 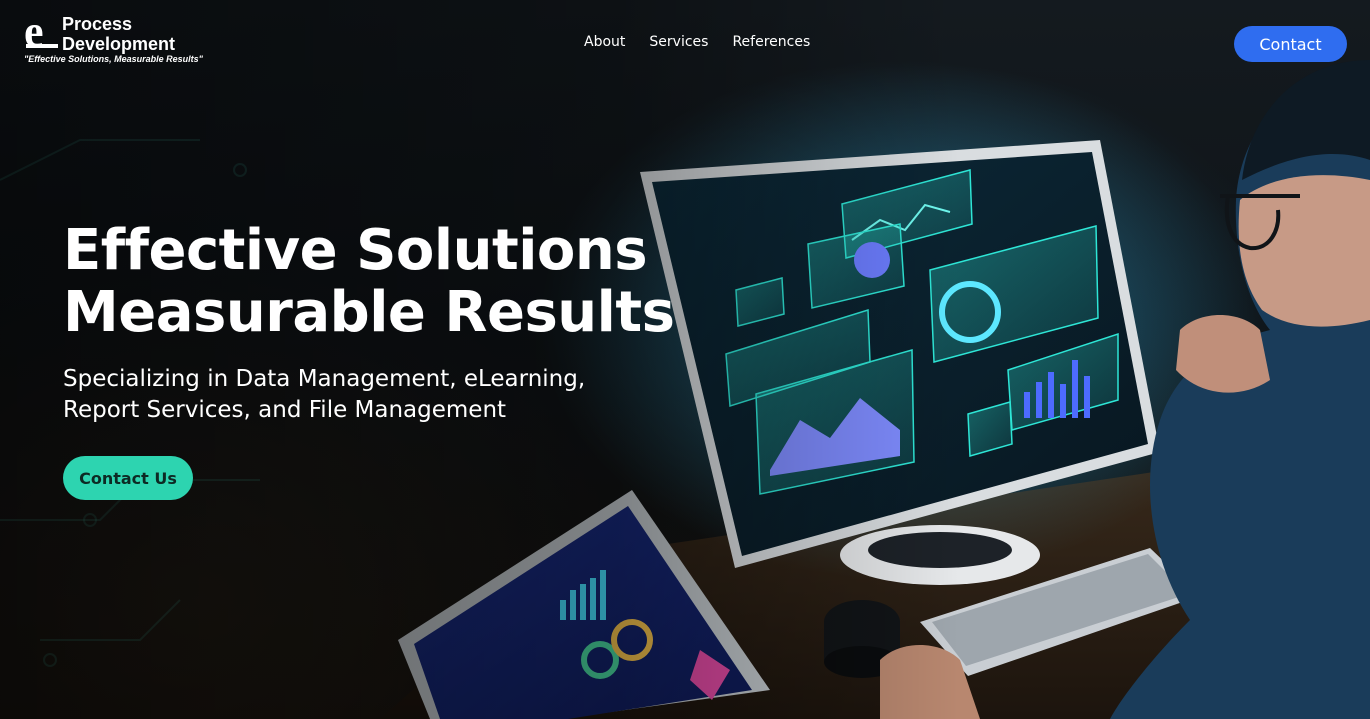 I want to click on logo-name-line2: Development, so click(x=119, y=44).